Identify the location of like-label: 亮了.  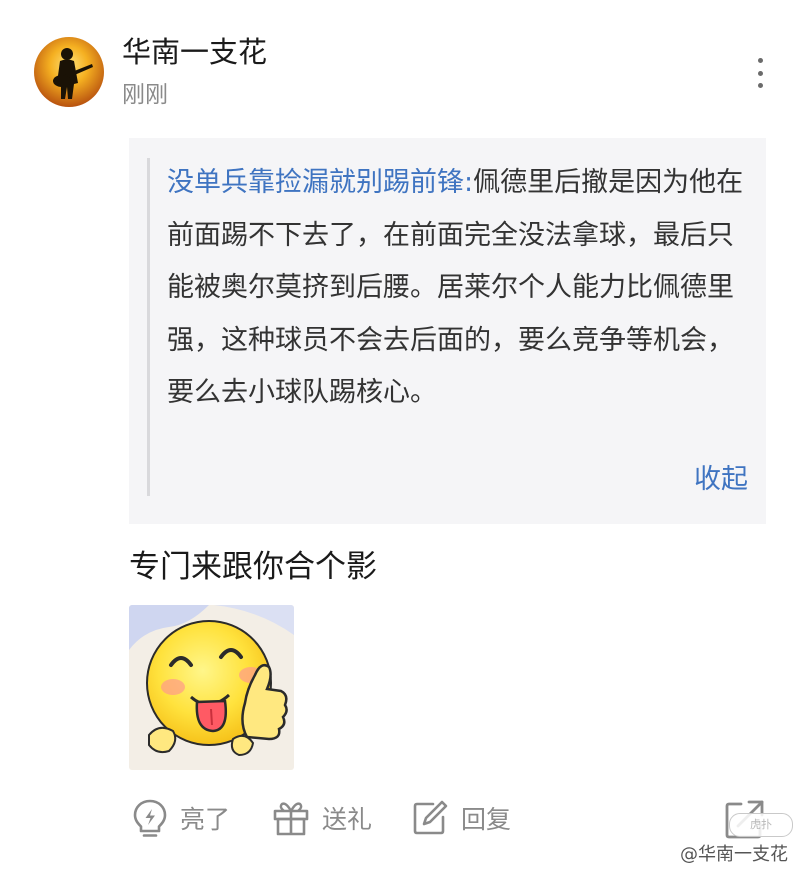
(205, 819).